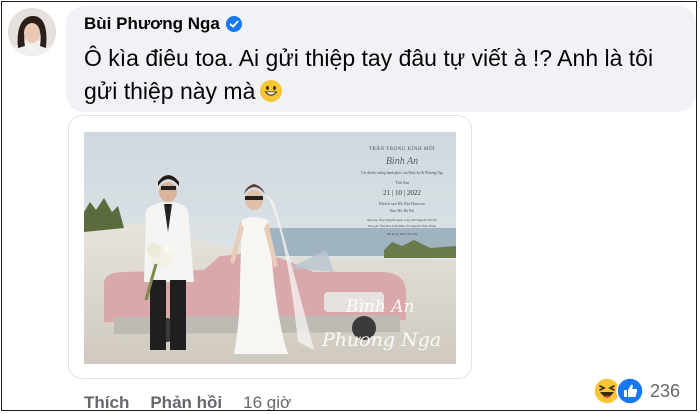  I want to click on comment-actions: Thích Phản hồi 16 giờ, so click(187, 401).